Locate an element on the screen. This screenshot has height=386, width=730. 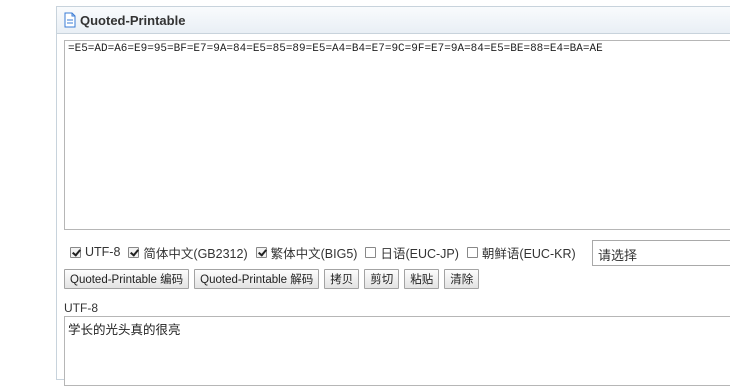
euc-jp-checkbox is located at coordinates (371, 252).